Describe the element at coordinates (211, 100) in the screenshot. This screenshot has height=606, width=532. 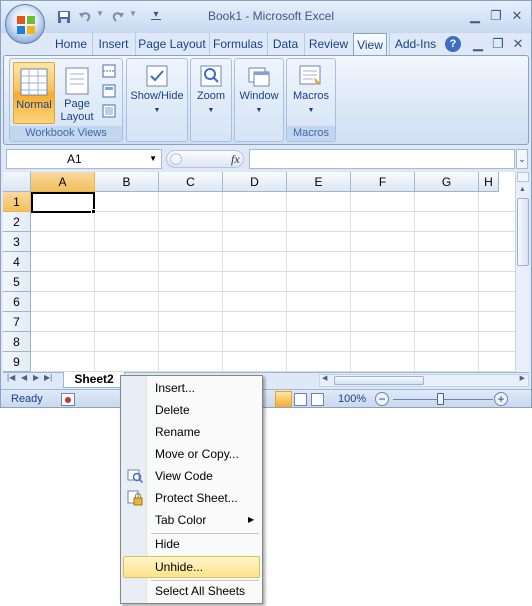
I see `zoom-button: Zoom ▼` at that location.